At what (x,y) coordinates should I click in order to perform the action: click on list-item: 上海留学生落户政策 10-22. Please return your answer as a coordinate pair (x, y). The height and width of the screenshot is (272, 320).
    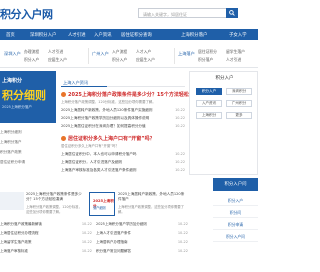
    Looking at the image, I should click on (46, 242).